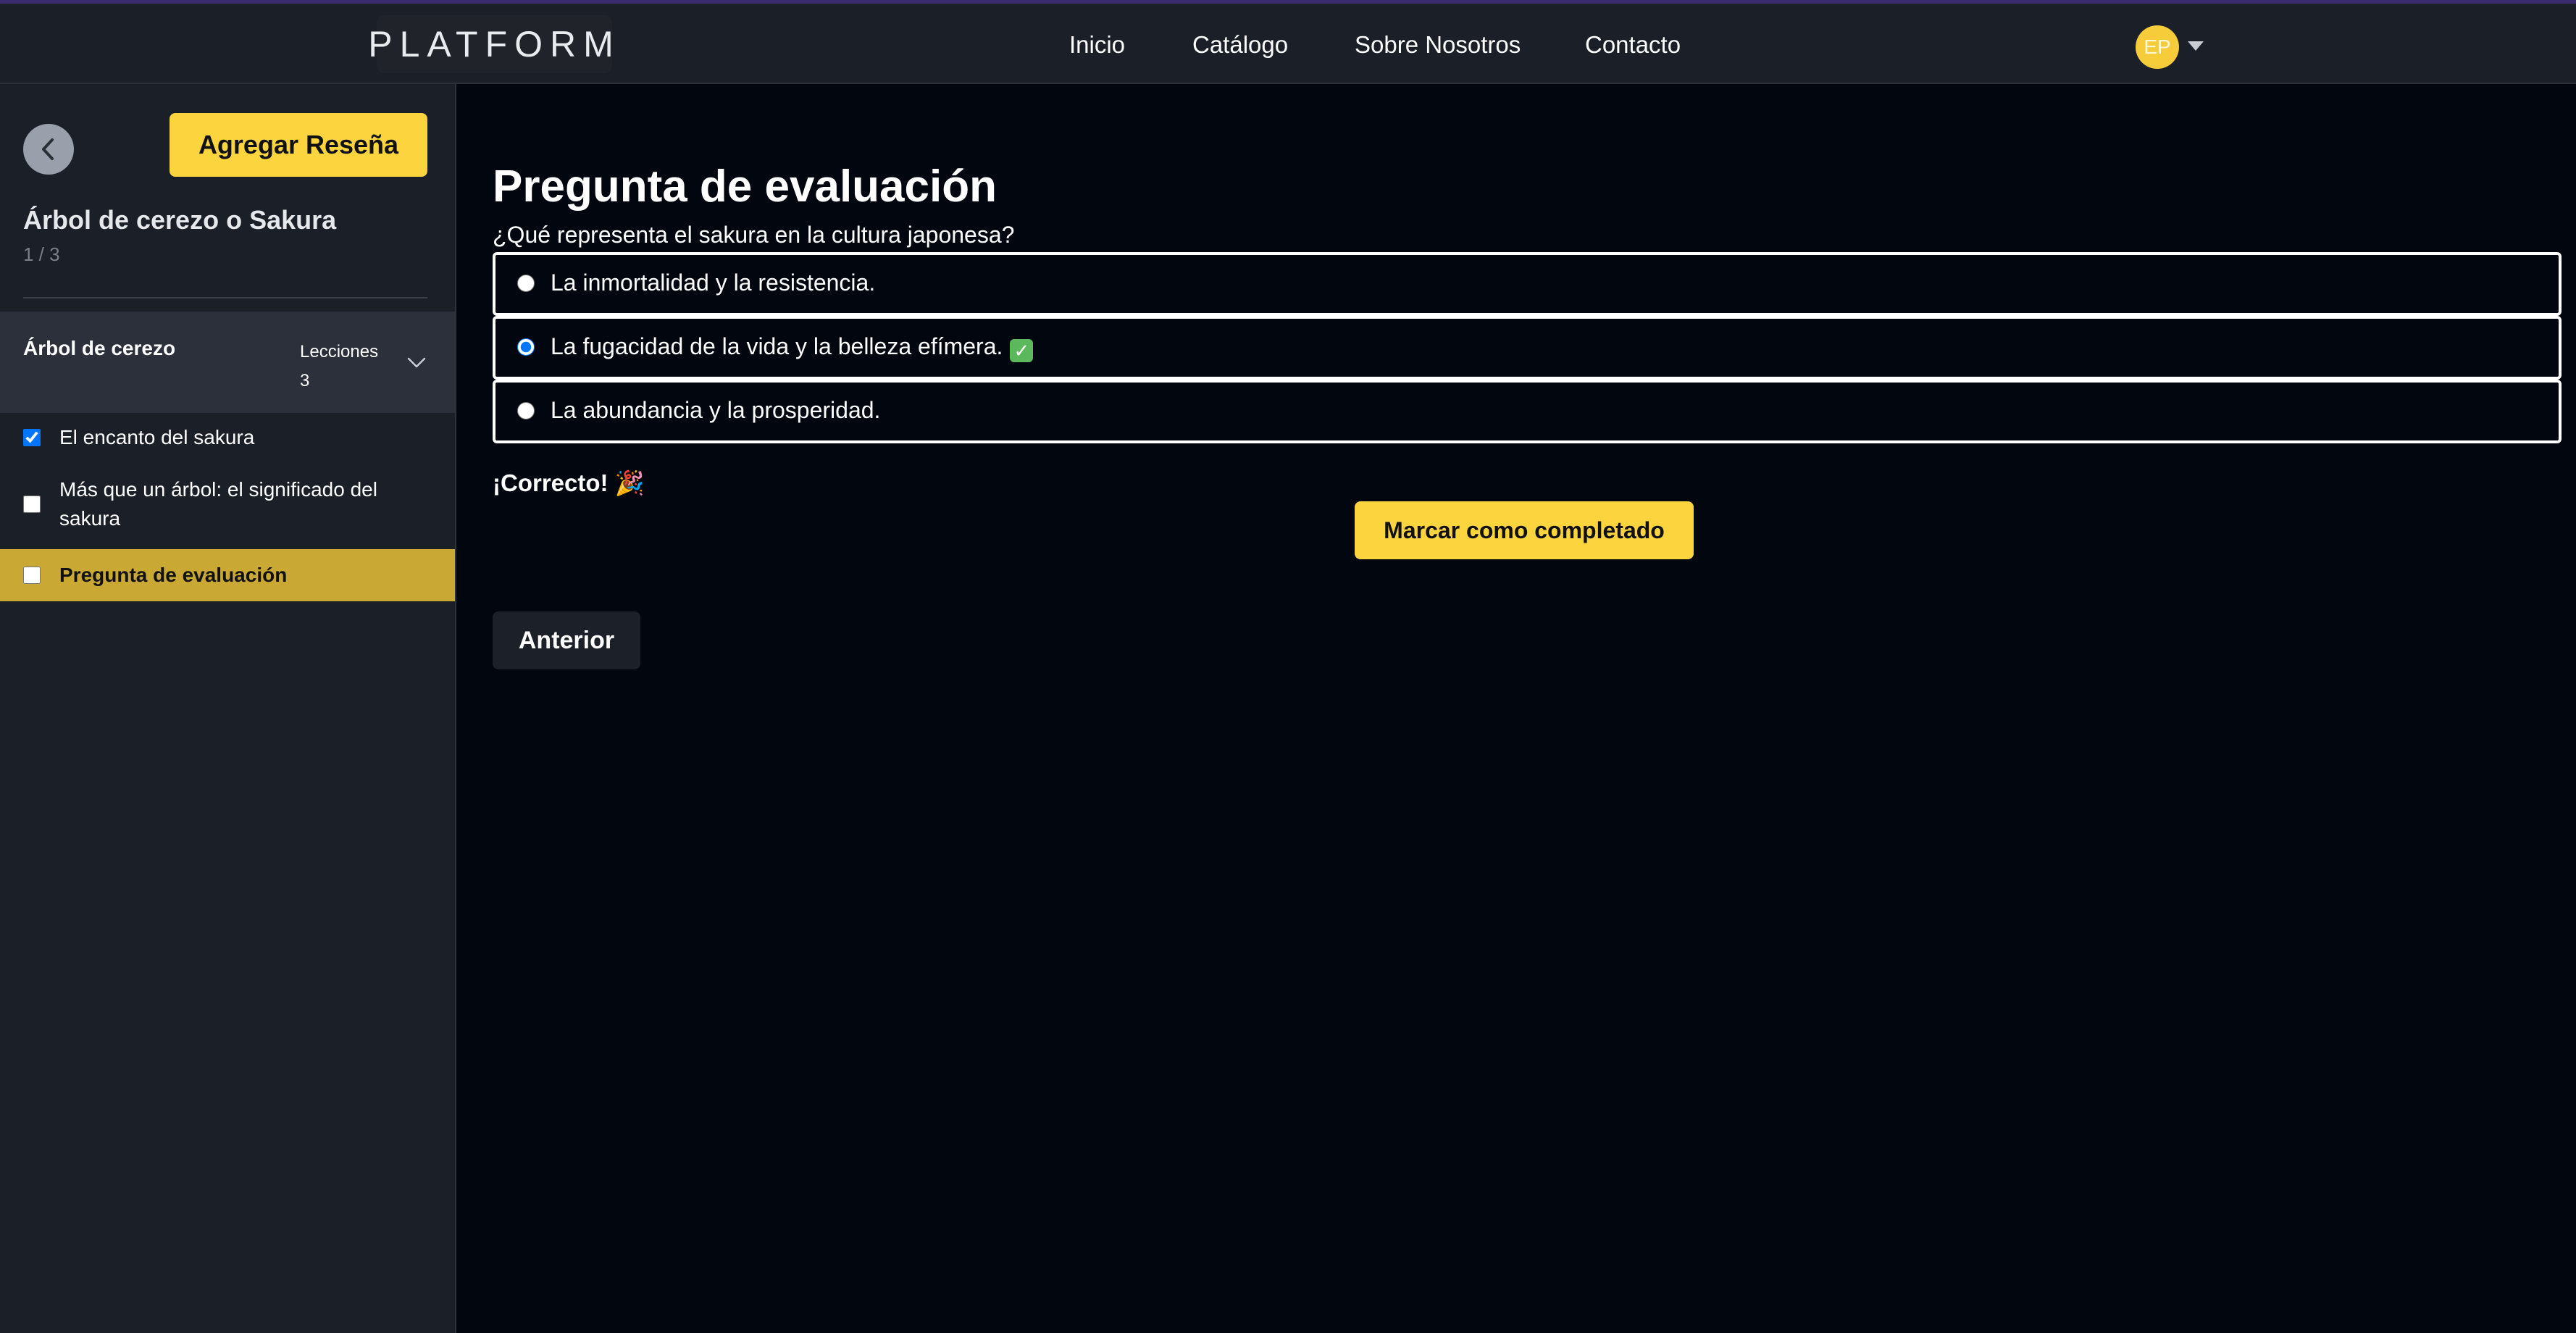  What do you see at coordinates (339, 352) in the screenshot?
I see `lessons-label: Lecciones` at bounding box center [339, 352].